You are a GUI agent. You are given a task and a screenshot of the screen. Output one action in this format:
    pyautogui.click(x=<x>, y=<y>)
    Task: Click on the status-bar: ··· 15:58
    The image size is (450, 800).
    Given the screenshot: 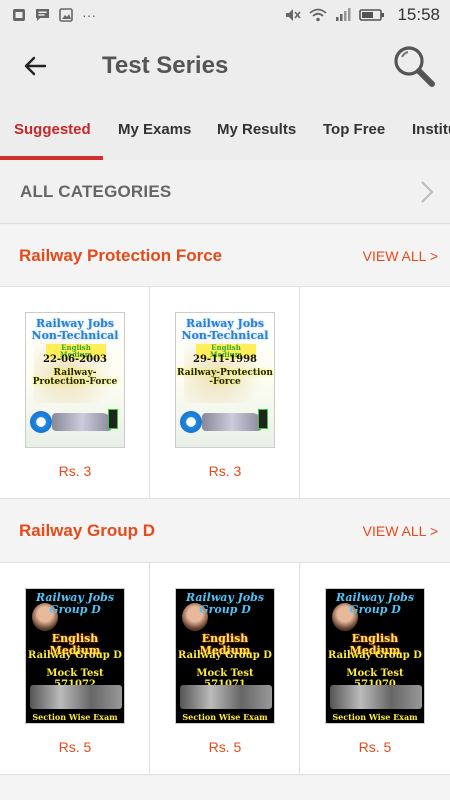 What is the action you would take?
    pyautogui.click(x=225, y=15)
    